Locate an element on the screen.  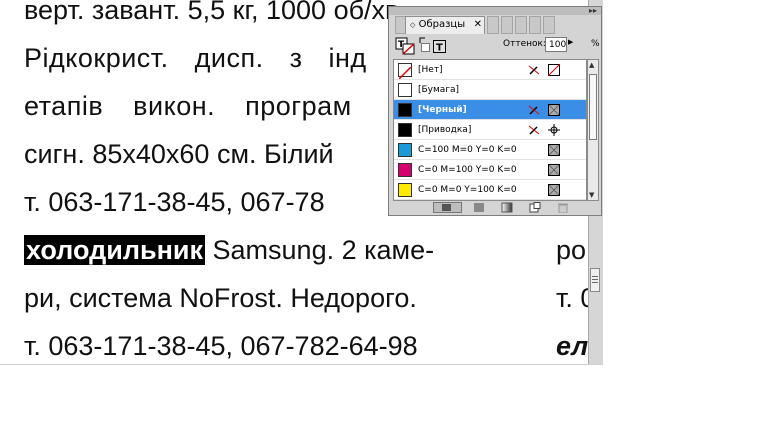
swatch-row: [Черный] is located at coordinates (490, 110).